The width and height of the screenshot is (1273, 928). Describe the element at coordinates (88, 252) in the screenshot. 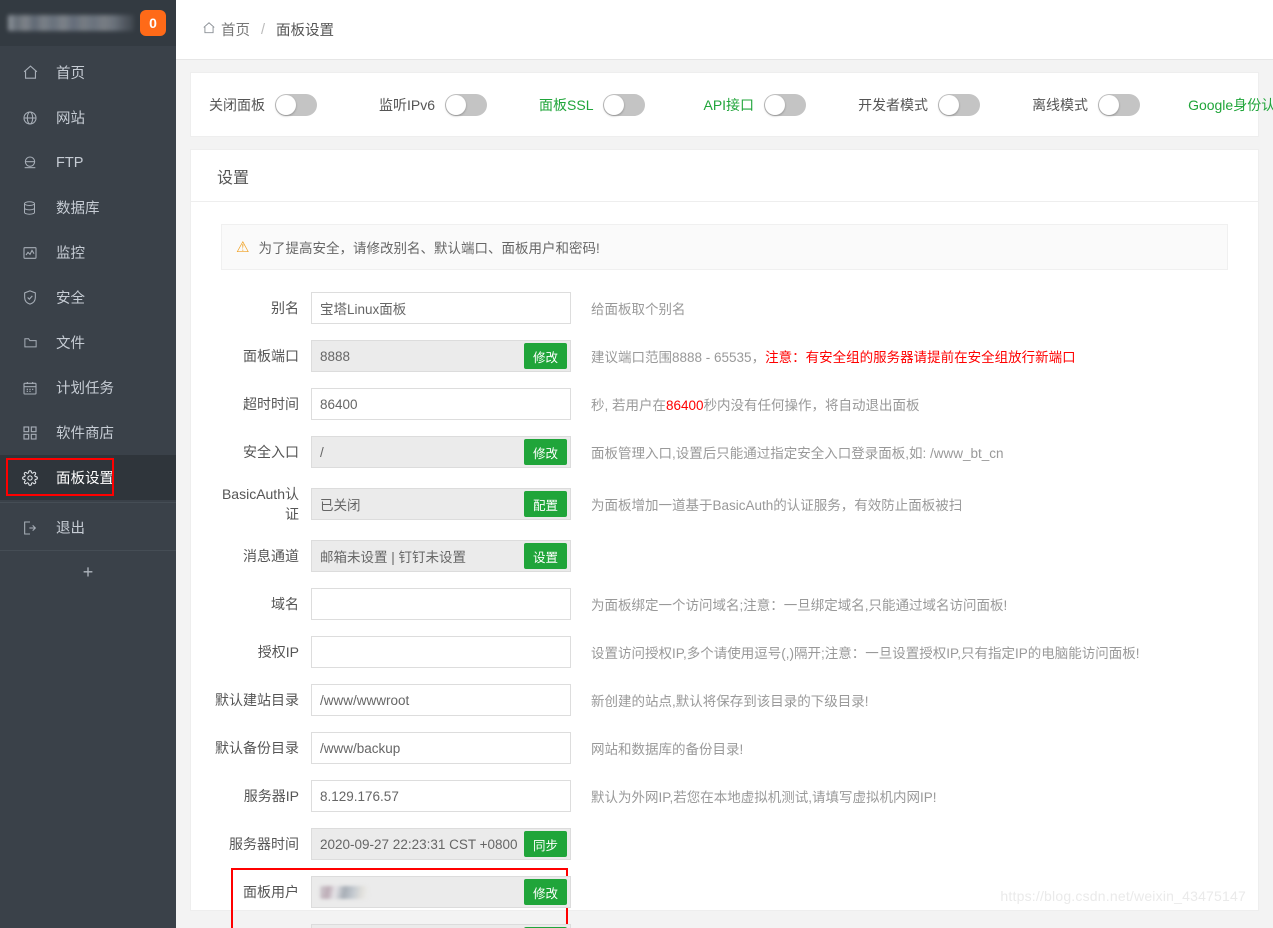

I see `sidebar-item-monitor: 监控` at that location.